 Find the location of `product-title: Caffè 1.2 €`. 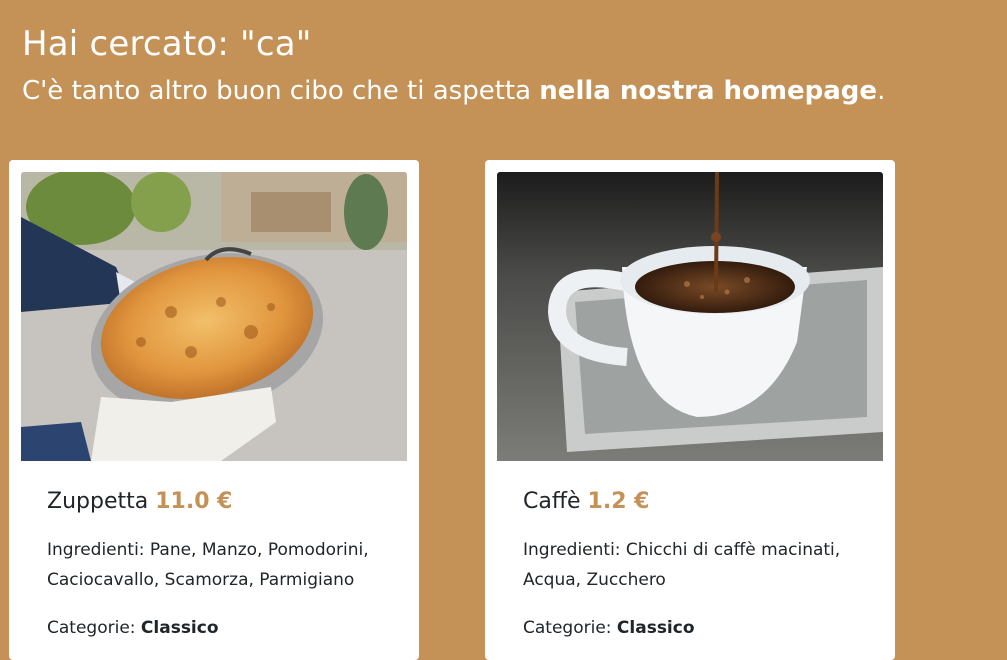

product-title: Caffè 1.2 € is located at coordinates (690, 502).